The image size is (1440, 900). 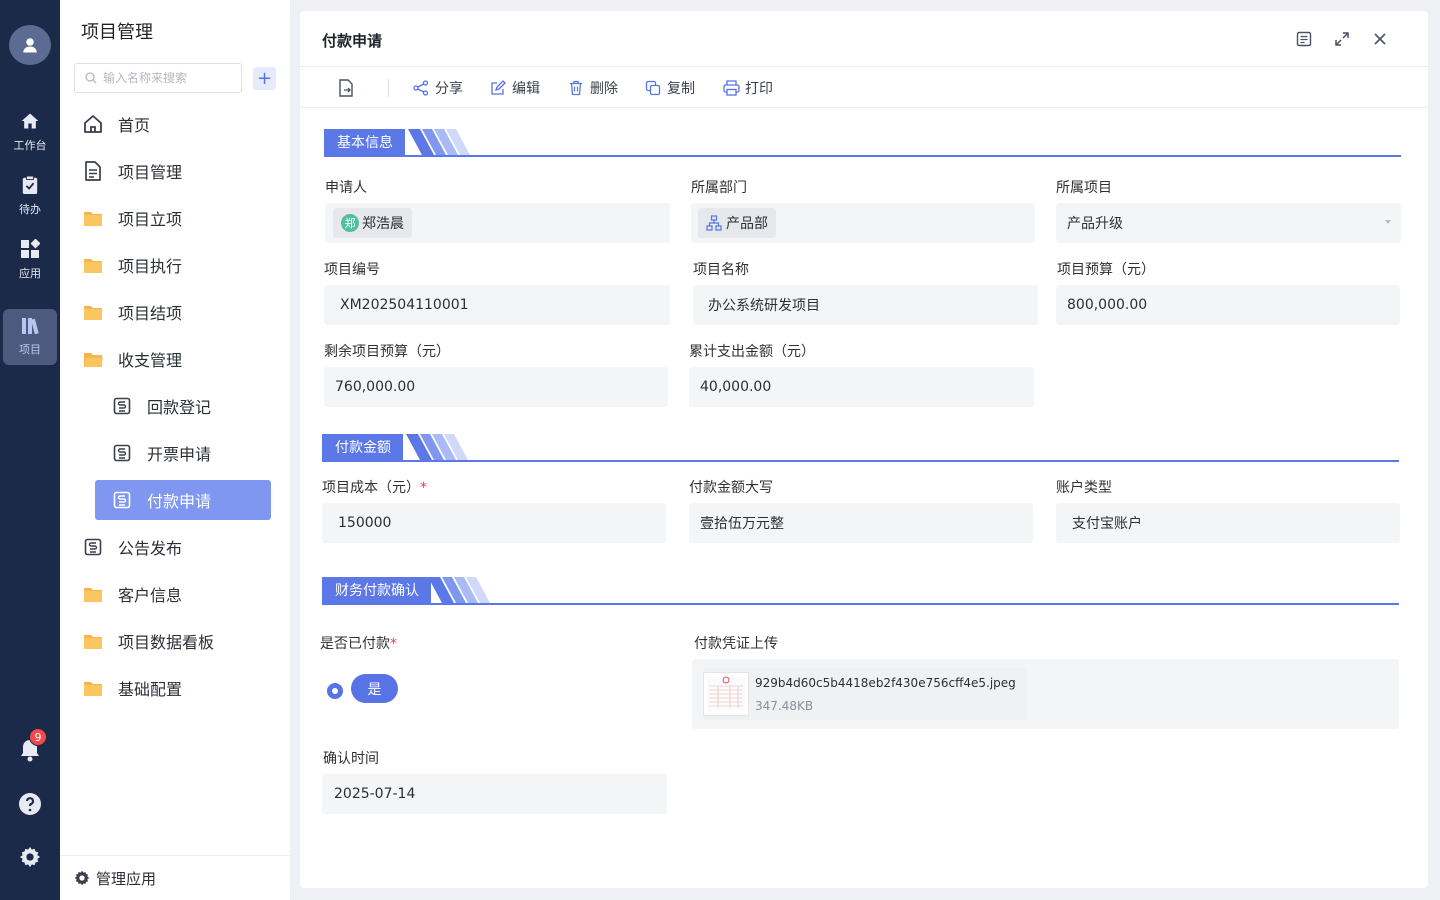 What do you see at coordinates (1228, 223) in the screenshot?
I see `project-select: 产品升级` at bounding box center [1228, 223].